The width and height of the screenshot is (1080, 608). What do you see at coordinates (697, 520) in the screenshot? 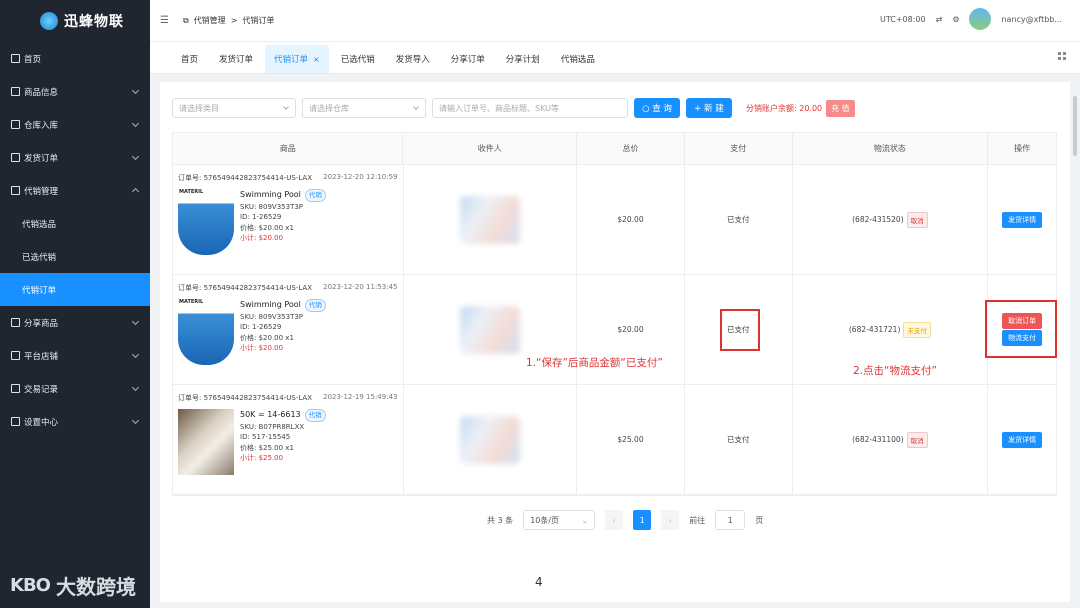
I see `goto-label: 前往` at bounding box center [697, 520].